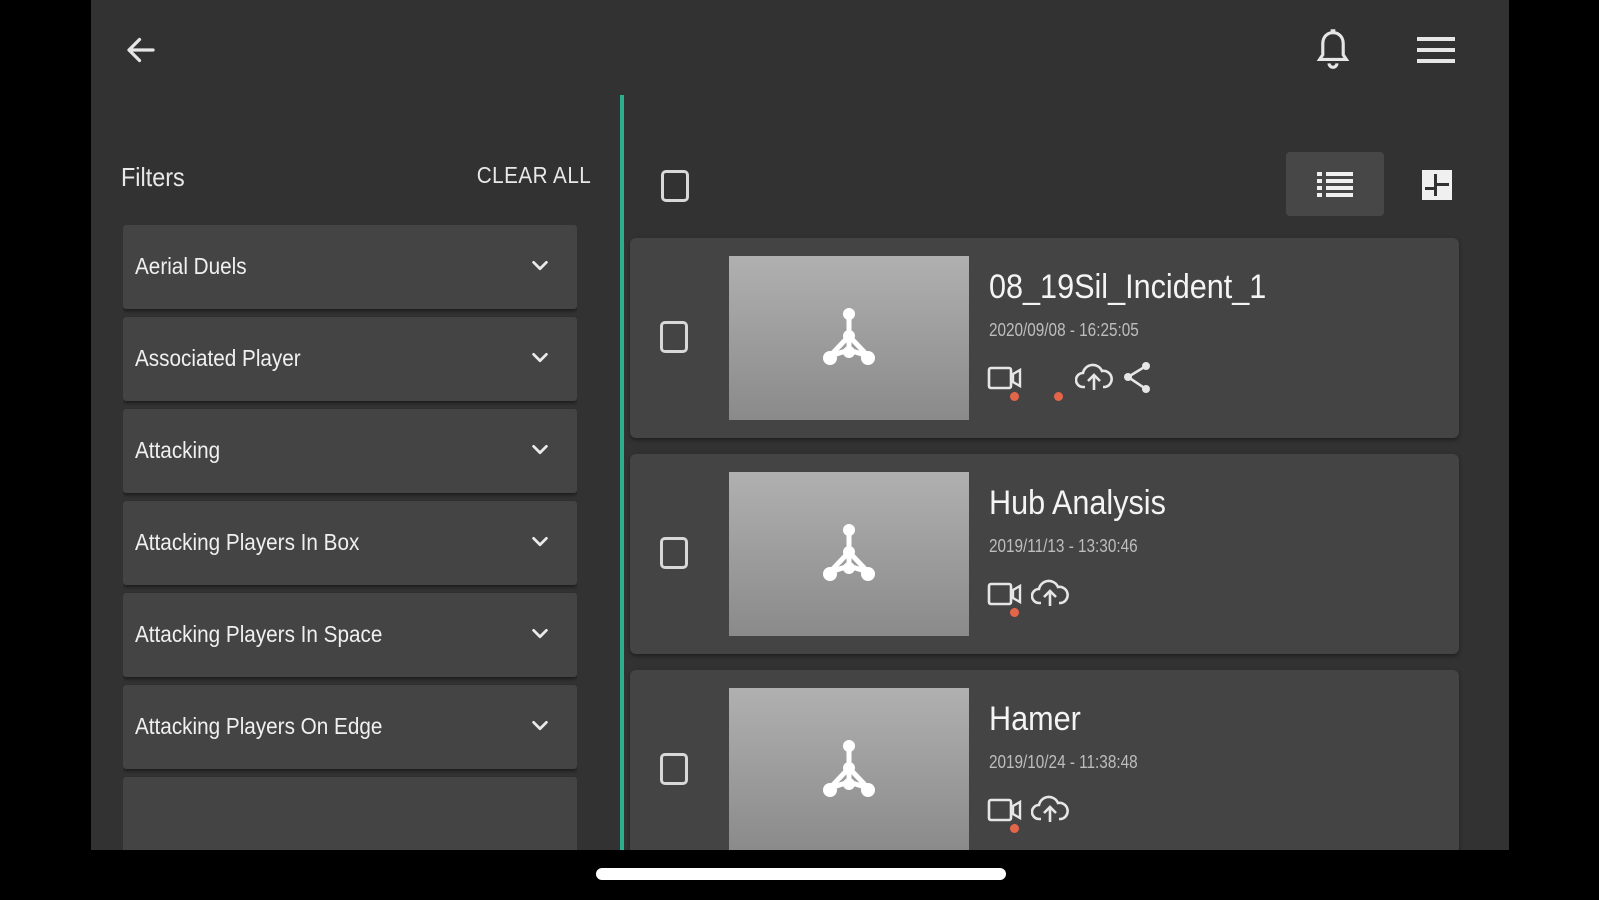 This screenshot has width=1599, height=900. I want to click on filters-title: Filters, so click(153, 177).